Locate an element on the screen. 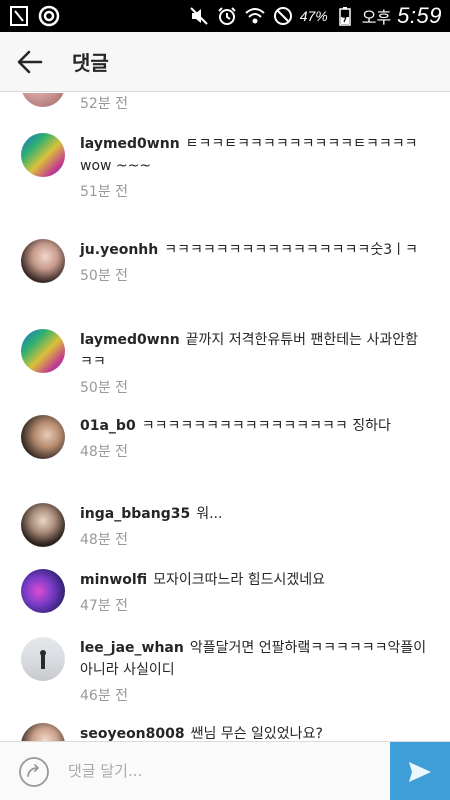 Image resolution: width=450 pixels, height=800 pixels. alarm-icon is located at coordinates (227, 16).